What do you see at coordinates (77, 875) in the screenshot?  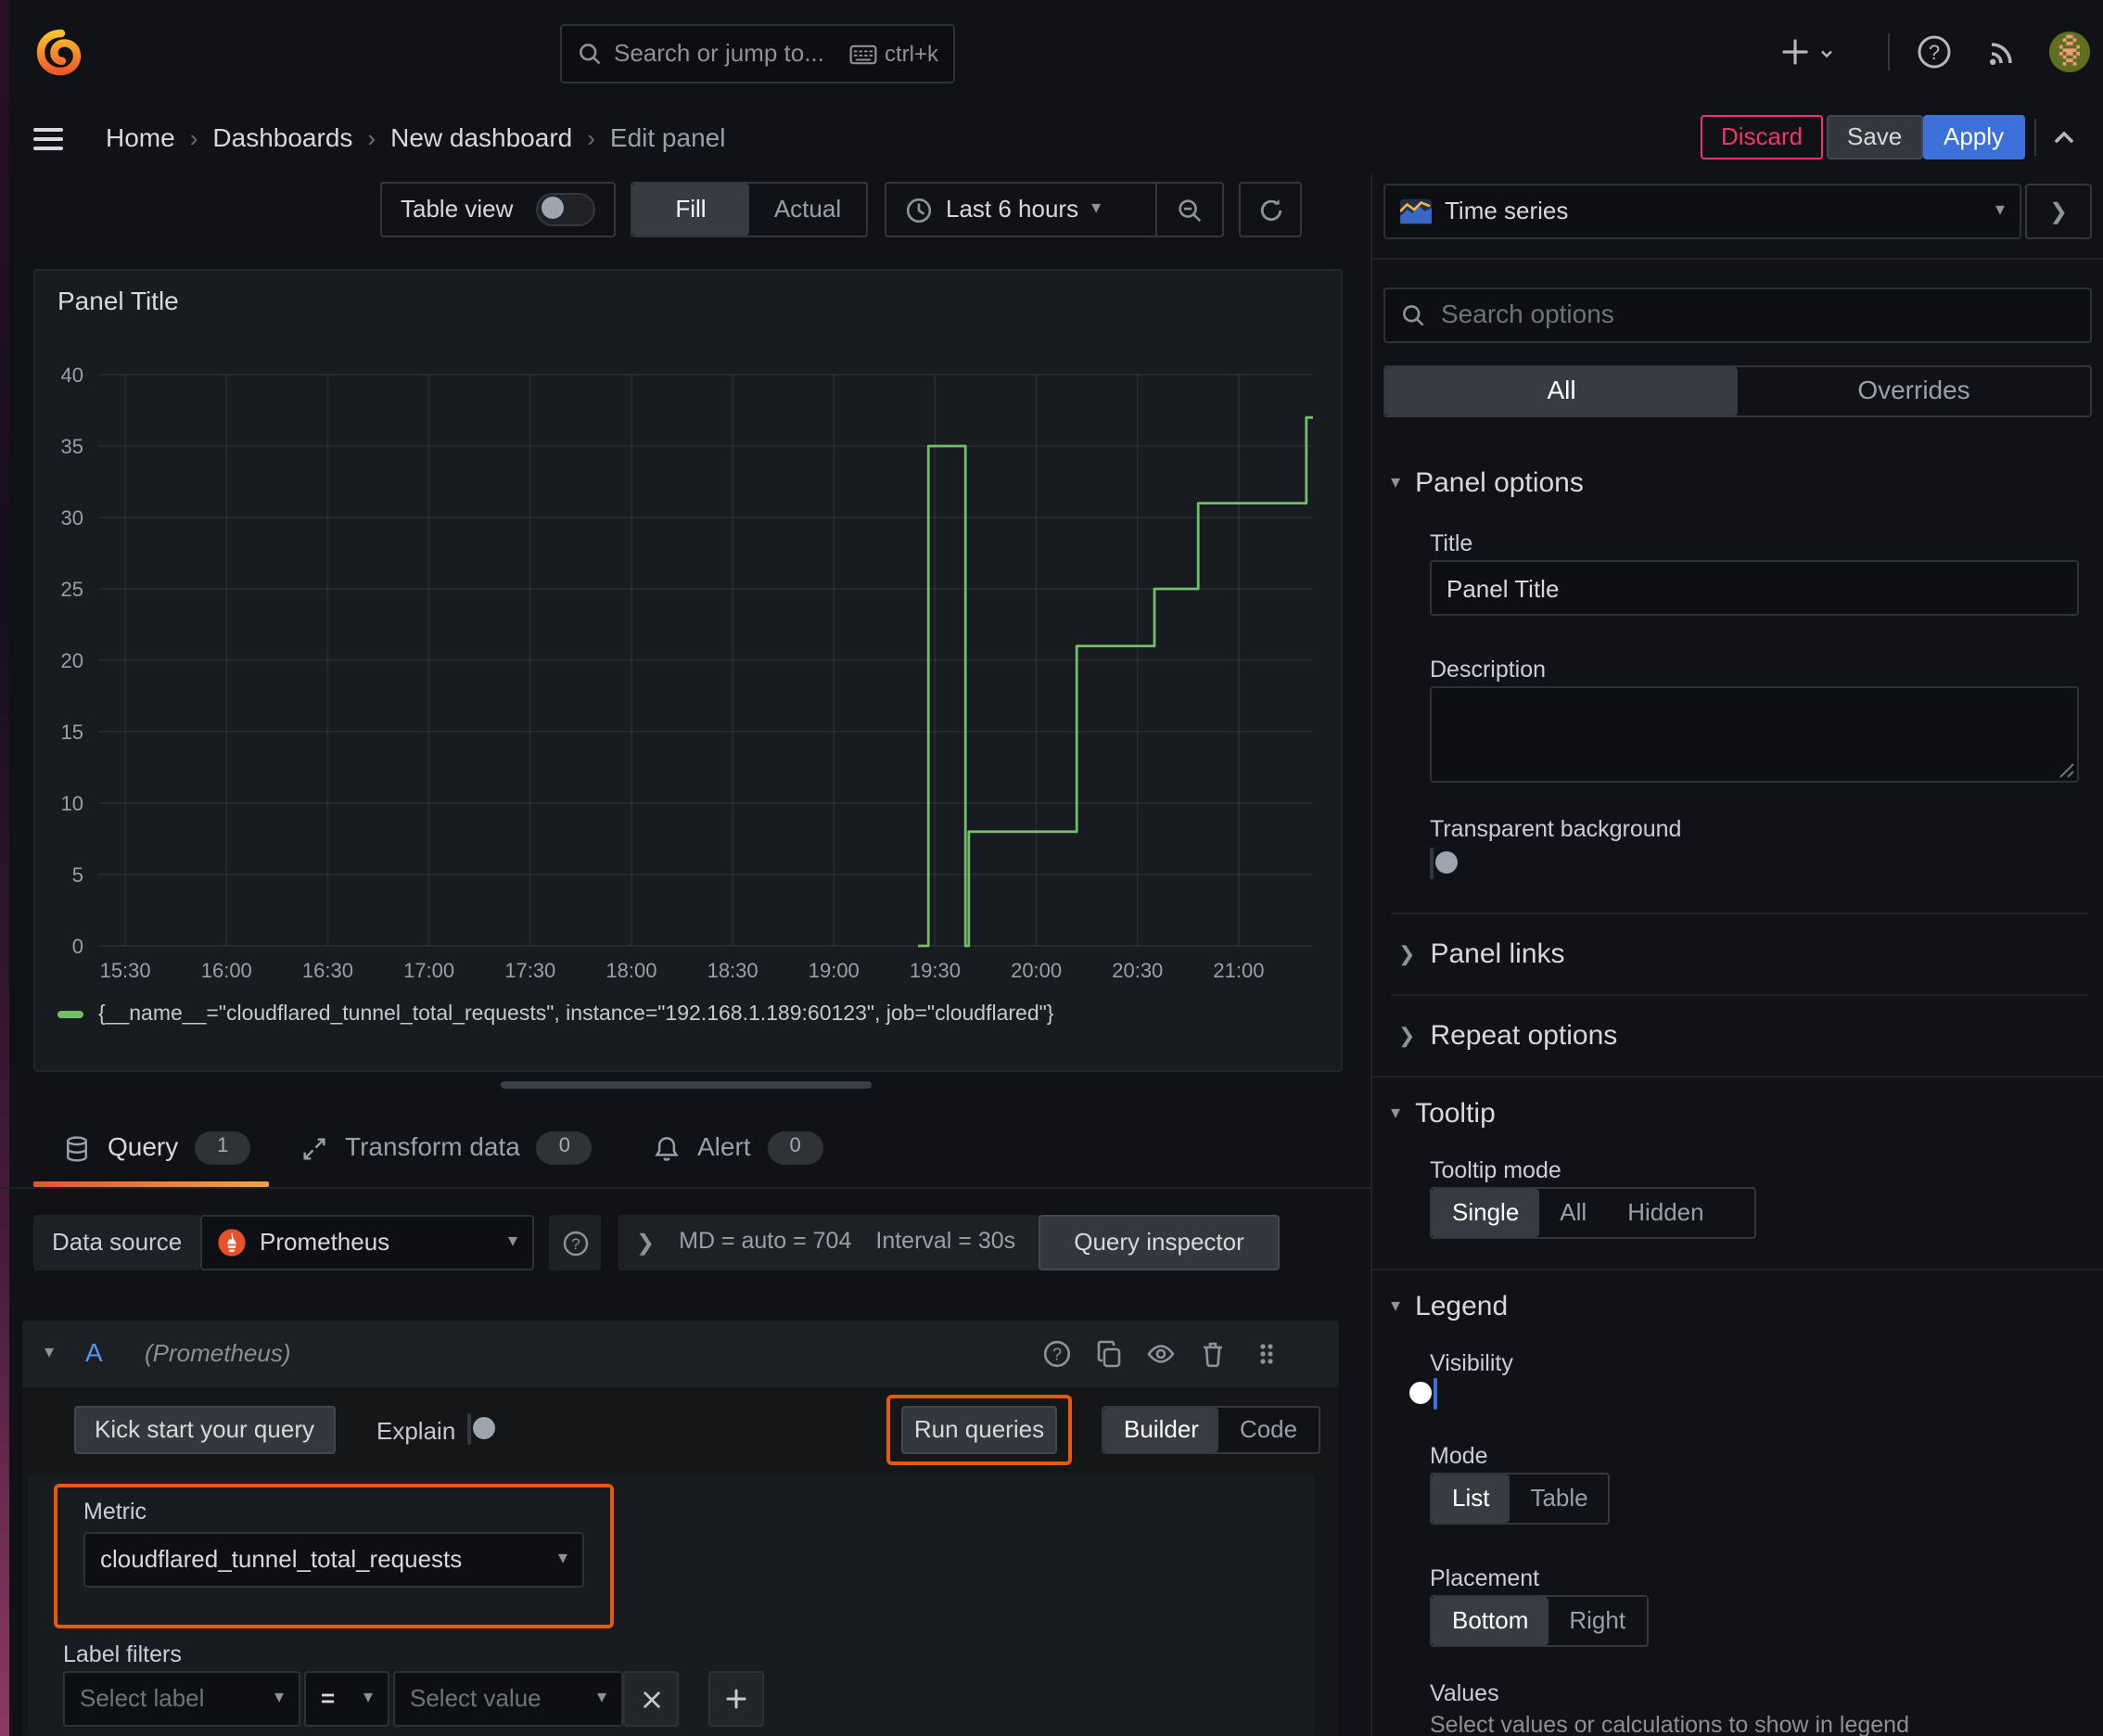 I see `svg-text: 5` at bounding box center [77, 875].